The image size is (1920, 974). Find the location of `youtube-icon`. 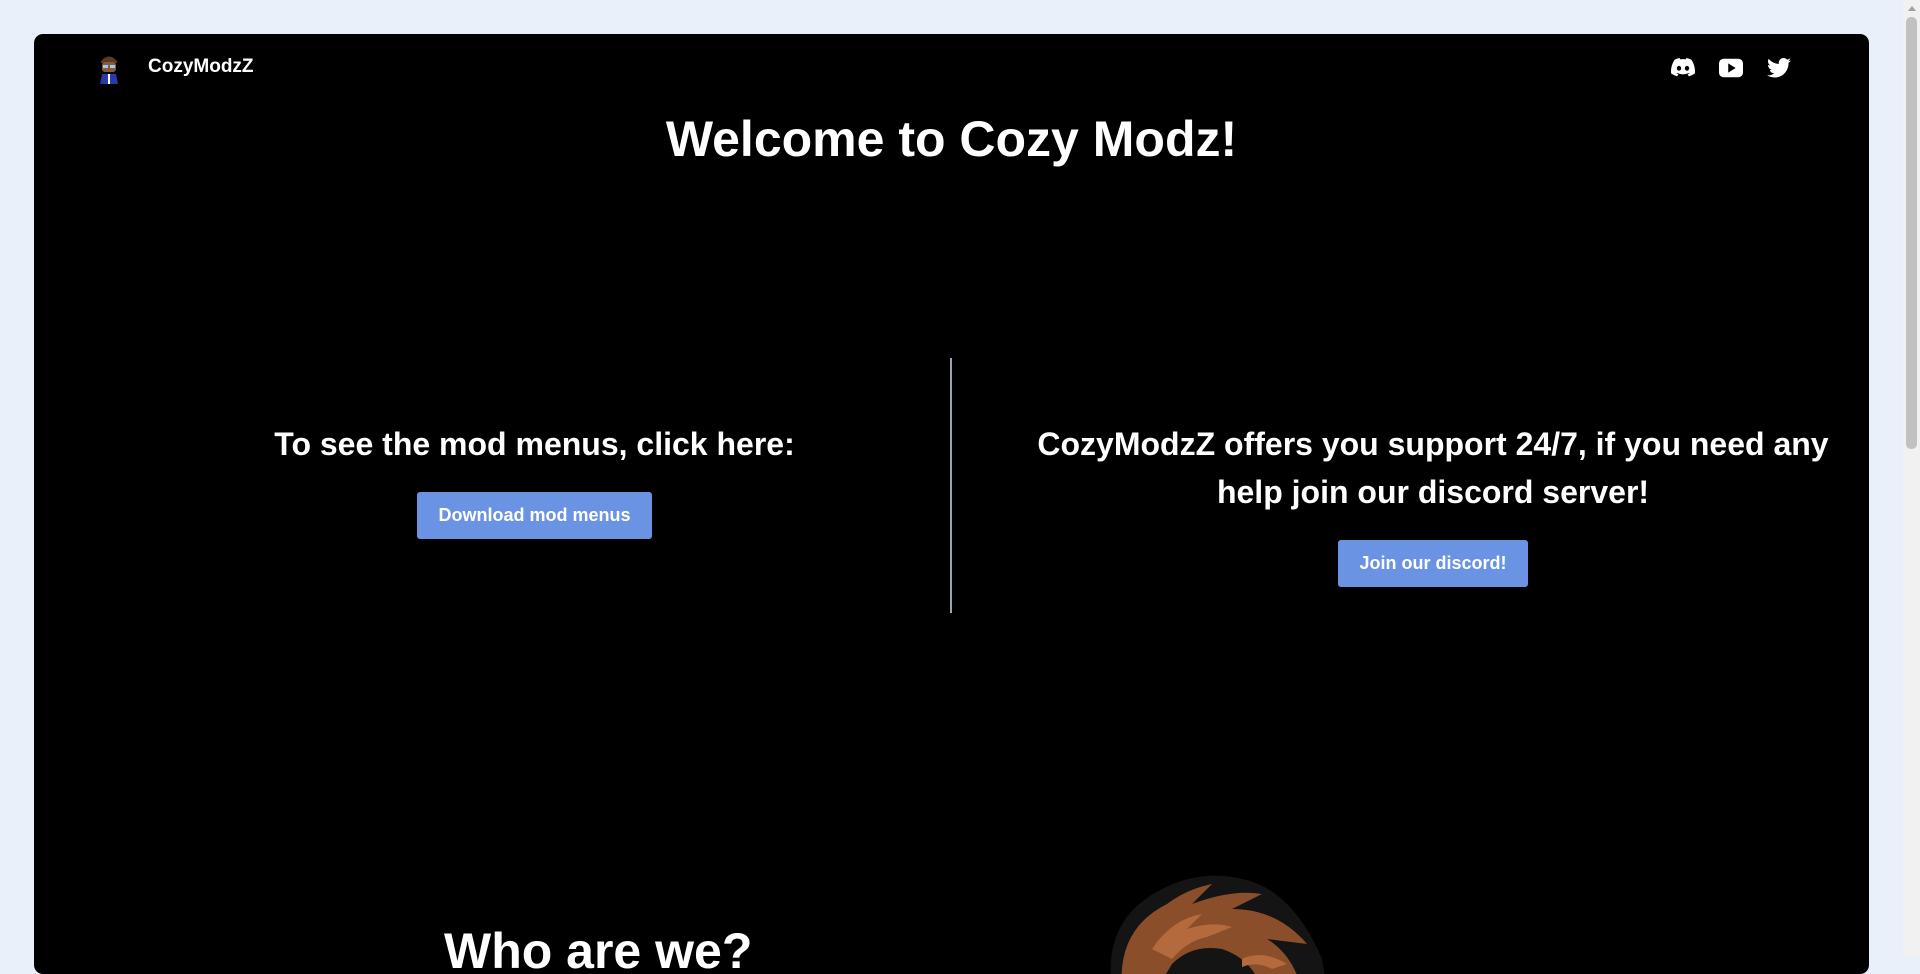

youtube-icon is located at coordinates (1731, 68).